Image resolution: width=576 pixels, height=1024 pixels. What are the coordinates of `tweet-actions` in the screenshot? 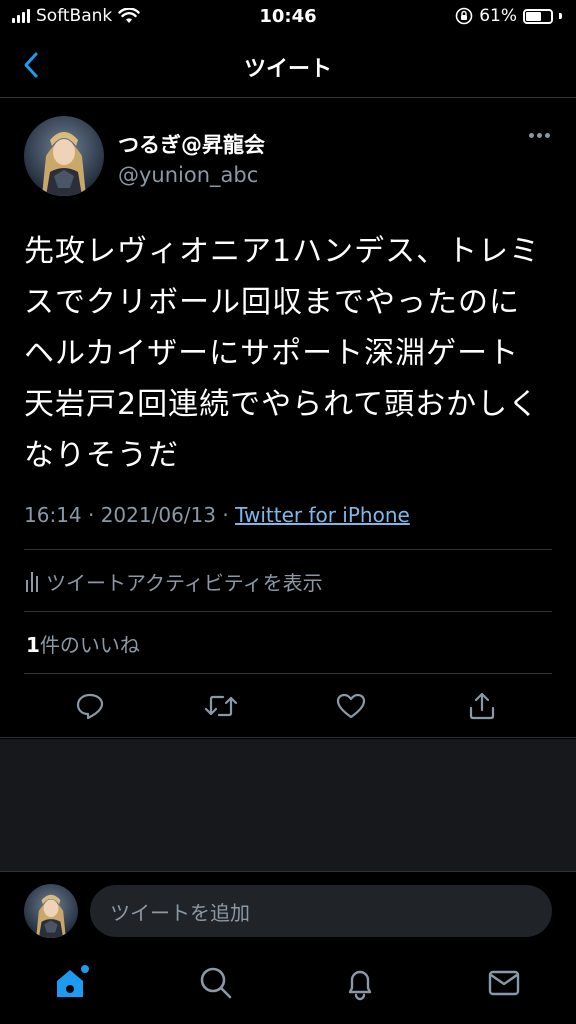 It's located at (288, 707).